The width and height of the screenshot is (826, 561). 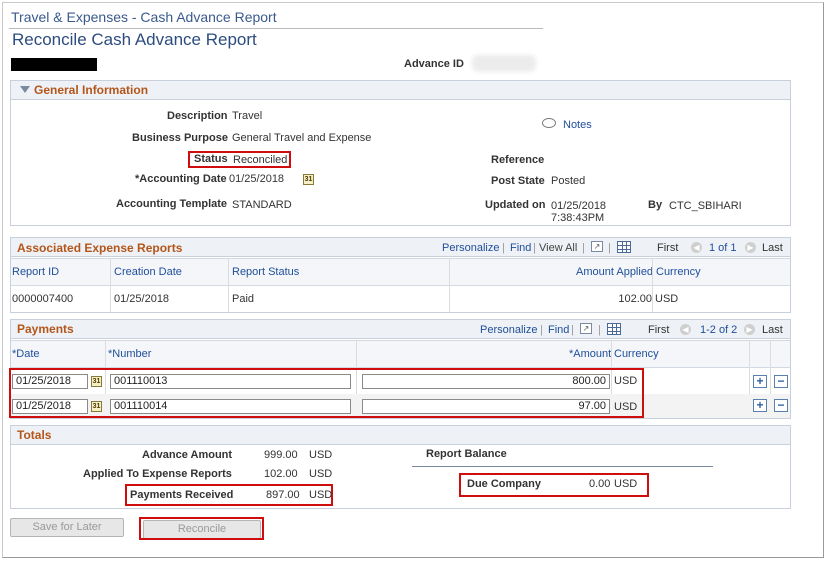 I want to click on payments-zoom-icon: ↗, so click(x=586, y=328).